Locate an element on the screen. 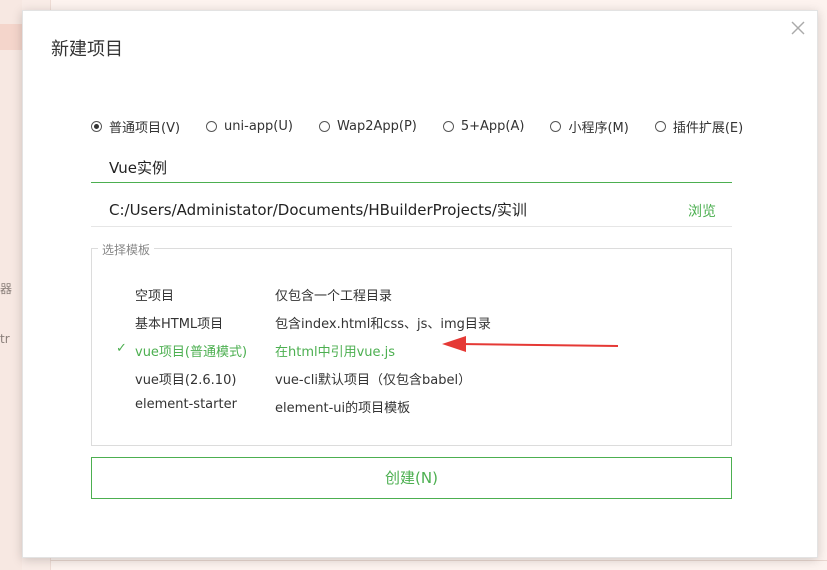 This screenshot has height=570, width=827. template-name: vue项目(2.6.10) is located at coordinates (186, 380).